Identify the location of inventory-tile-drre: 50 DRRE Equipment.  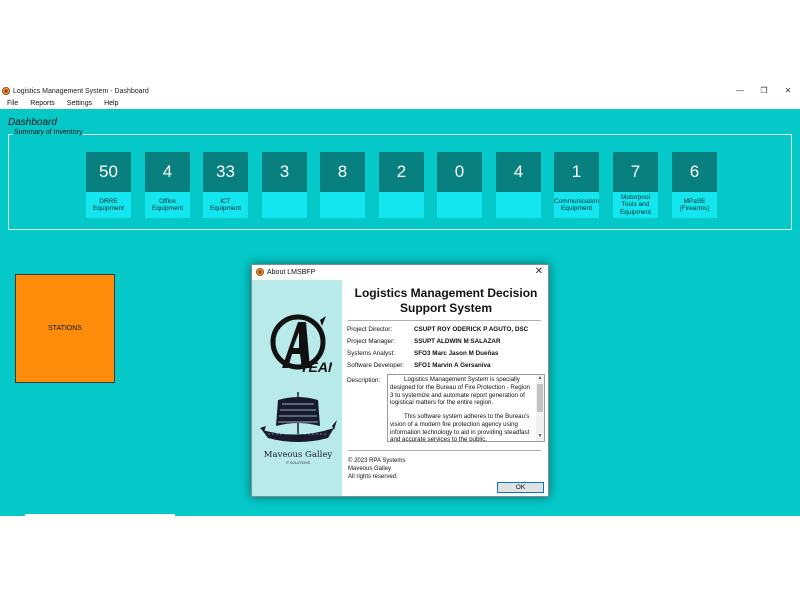
(108, 185).